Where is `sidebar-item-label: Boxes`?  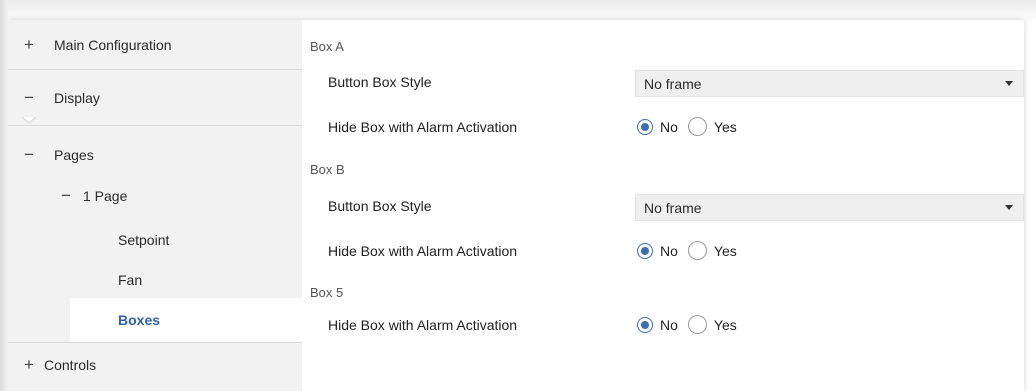 sidebar-item-label: Boxes is located at coordinates (139, 320).